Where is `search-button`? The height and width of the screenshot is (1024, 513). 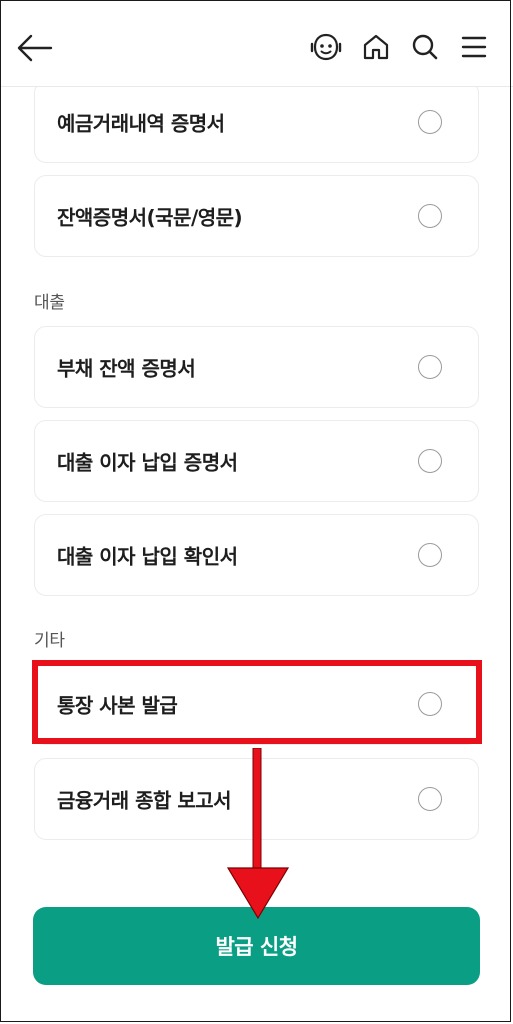
search-button is located at coordinates (425, 47).